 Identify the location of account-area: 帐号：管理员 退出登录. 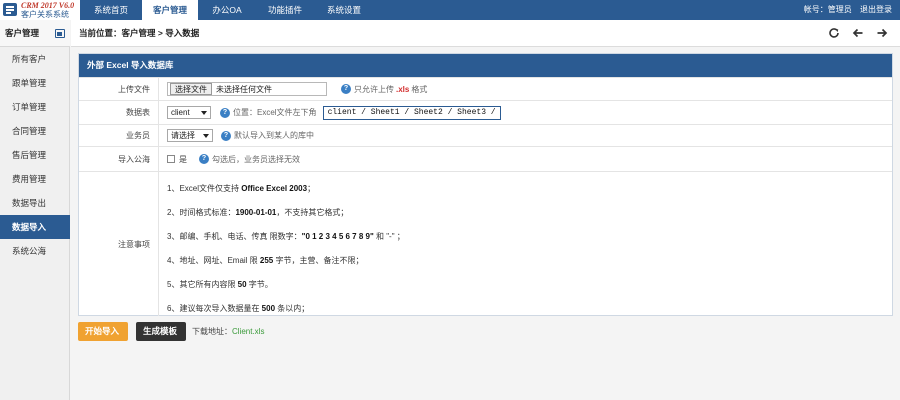
(845, 10).